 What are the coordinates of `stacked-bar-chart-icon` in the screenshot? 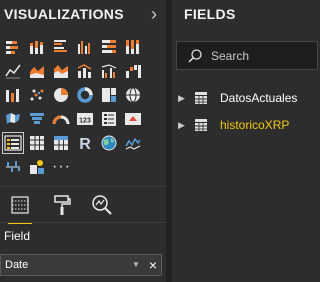 It's located at (13, 47).